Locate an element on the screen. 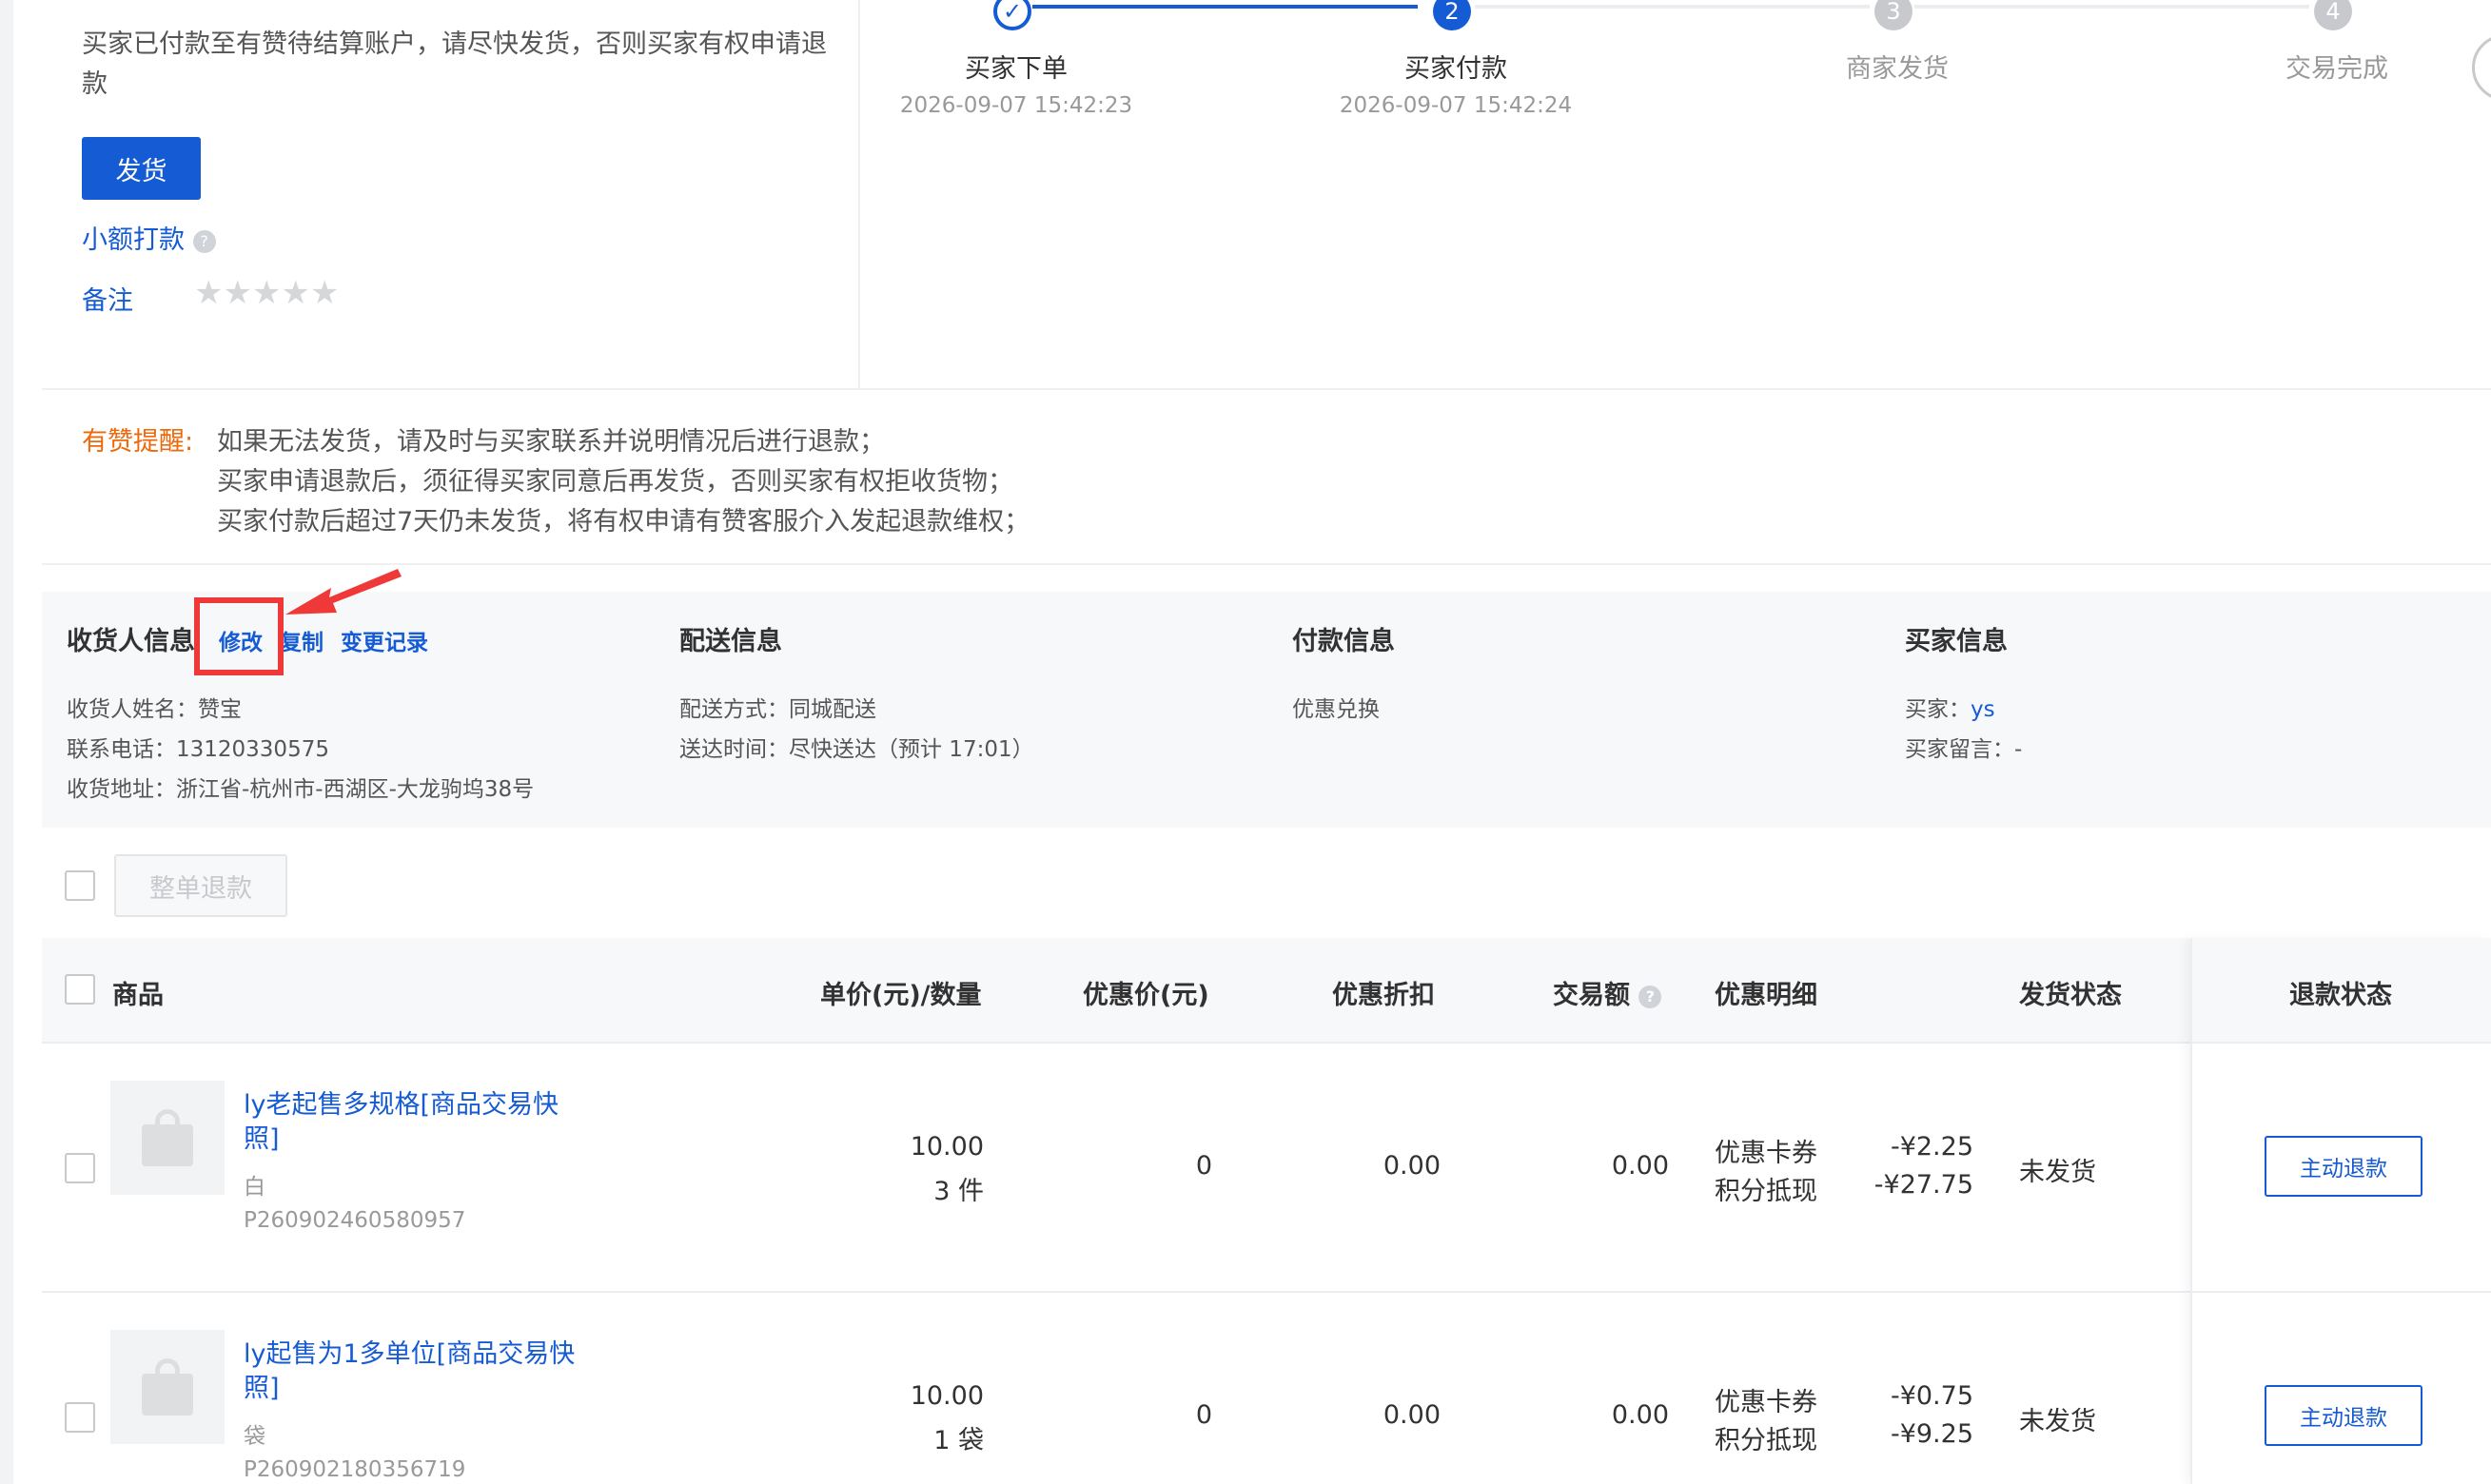 This screenshot has height=1484, width=2491. small-payment-row: 小额打款 ? is located at coordinates (149, 237).